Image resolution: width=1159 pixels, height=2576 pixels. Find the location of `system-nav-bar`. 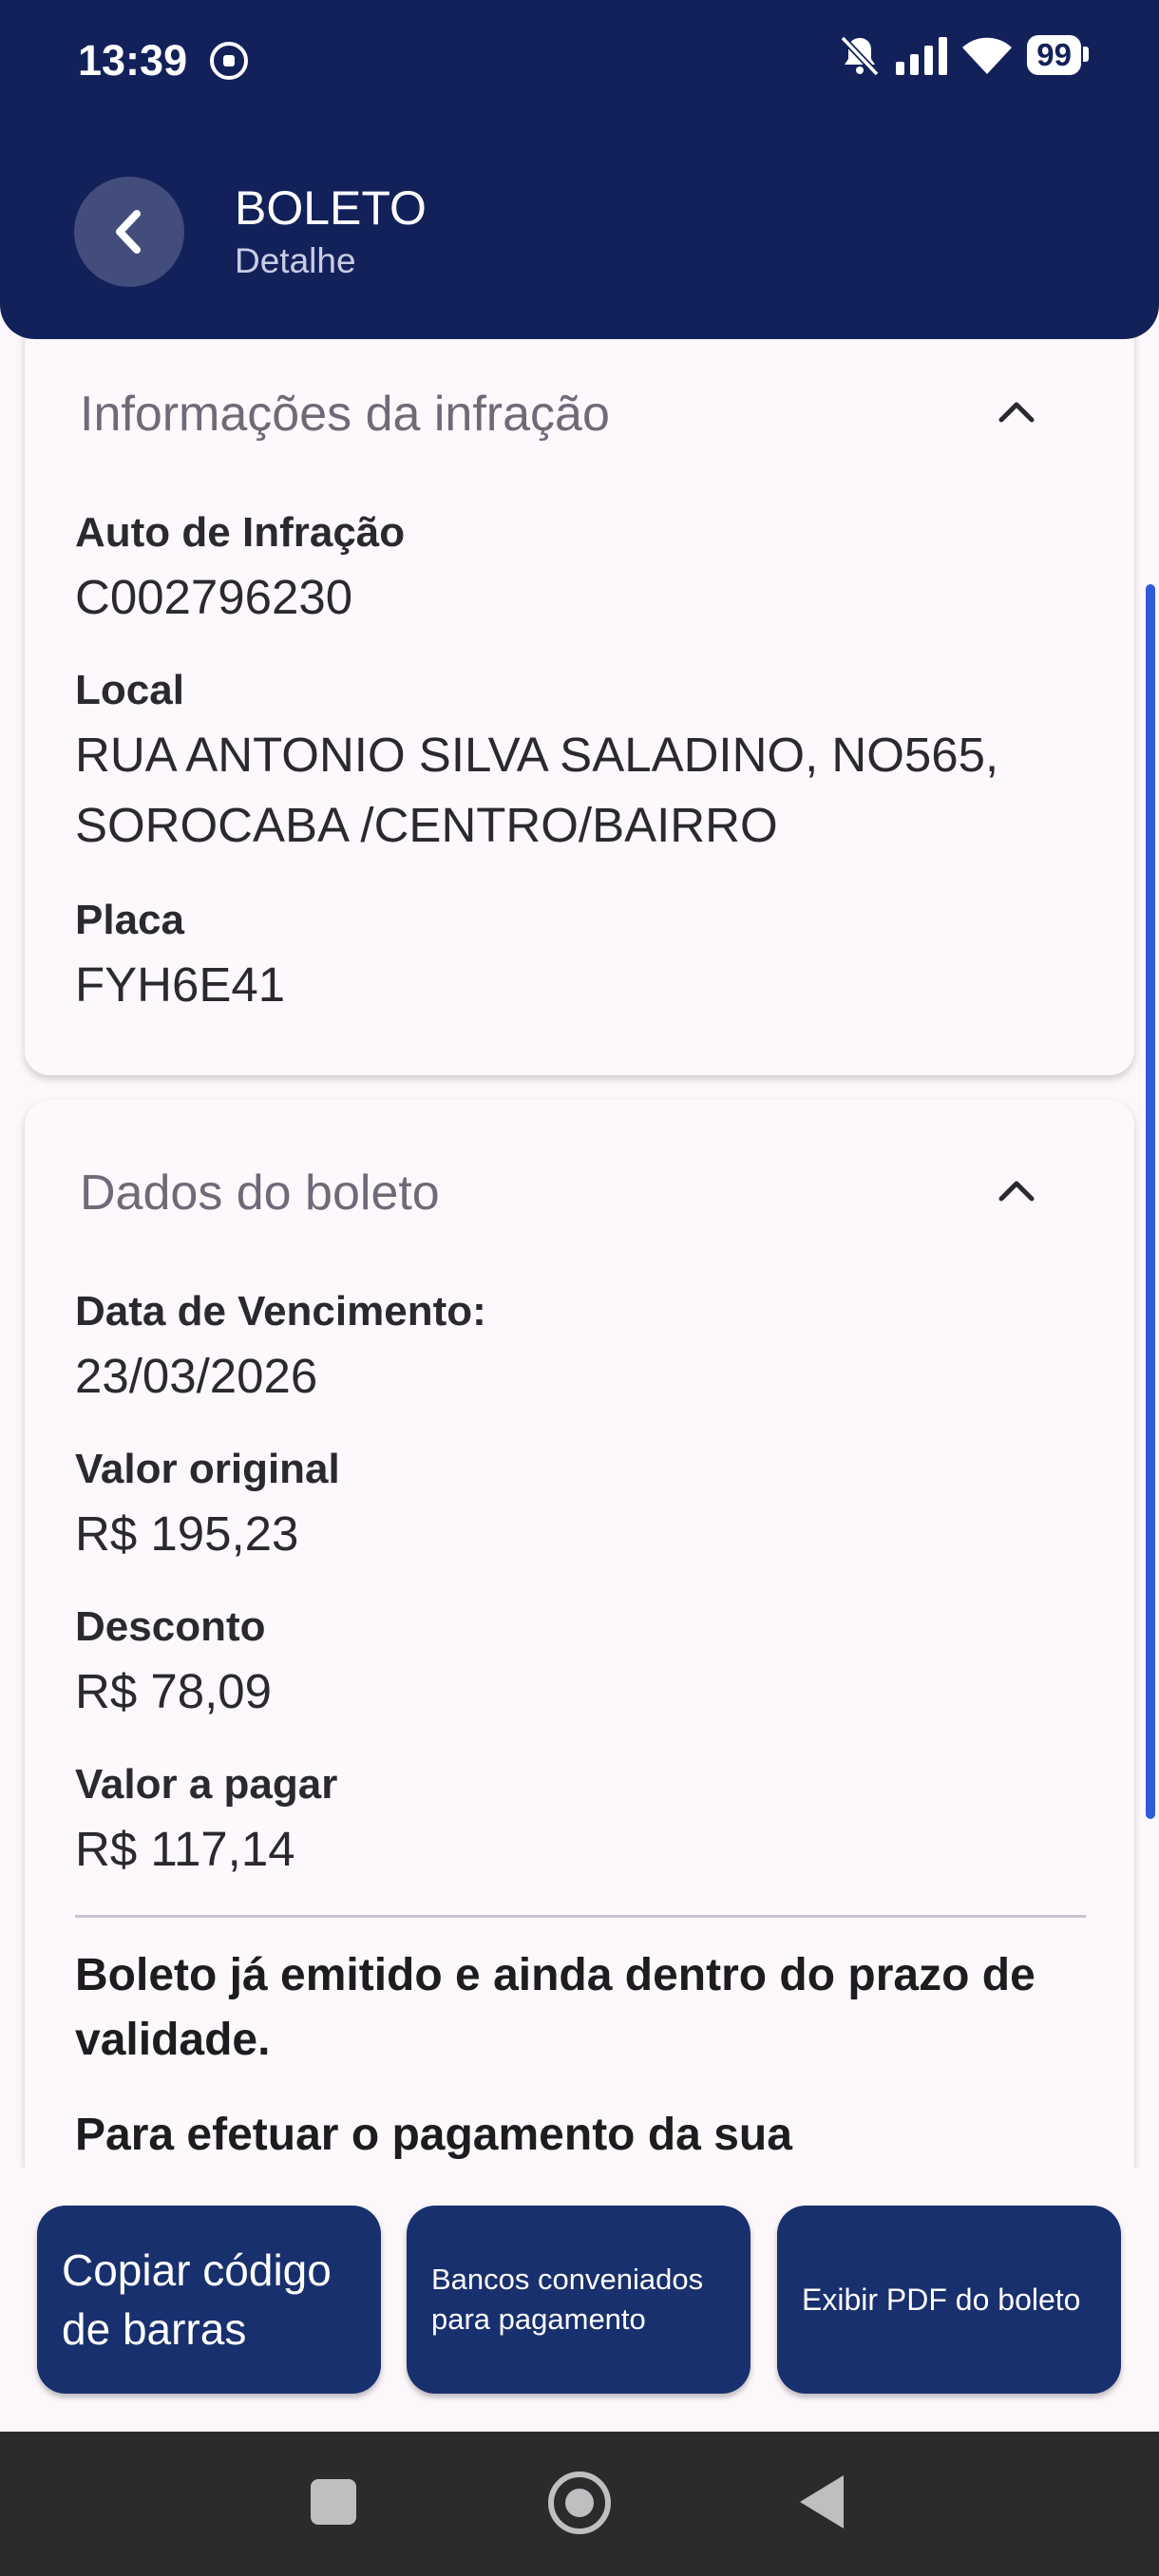

system-nav-bar is located at coordinates (579, 2504).